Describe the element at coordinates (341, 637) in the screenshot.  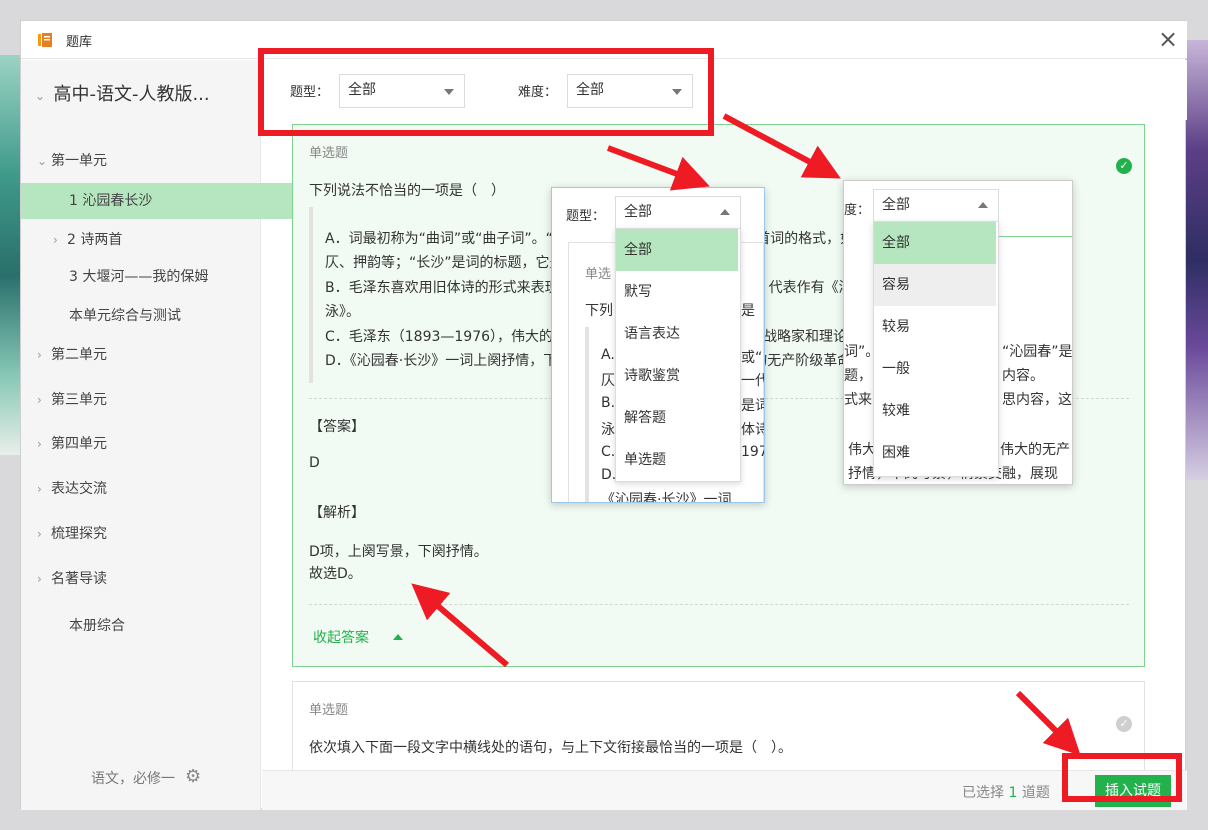
I see `collapse-answer-link: 收起答案` at that location.